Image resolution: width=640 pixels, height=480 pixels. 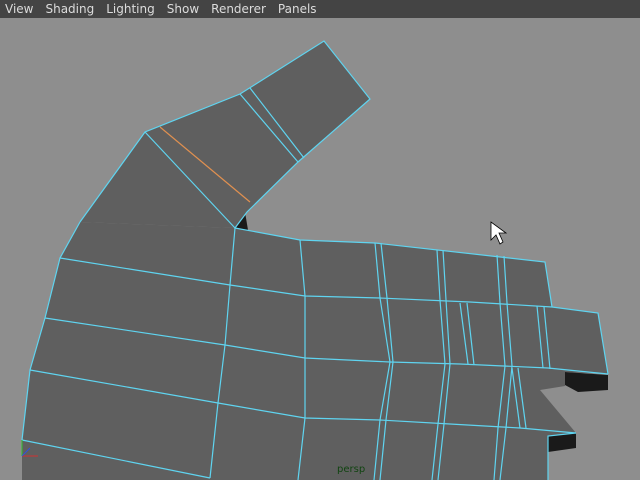 What do you see at coordinates (183, 9) in the screenshot?
I see `menu-show: Show` at bounding box center [183, 9].